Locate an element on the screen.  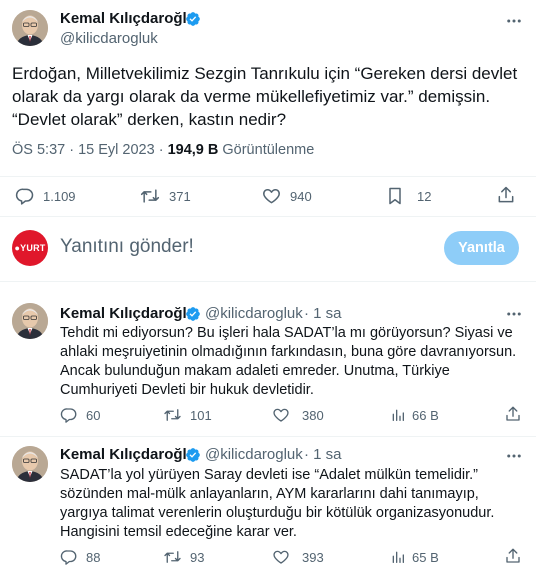
views-action: 66 B is located at coordinates (414, 415).